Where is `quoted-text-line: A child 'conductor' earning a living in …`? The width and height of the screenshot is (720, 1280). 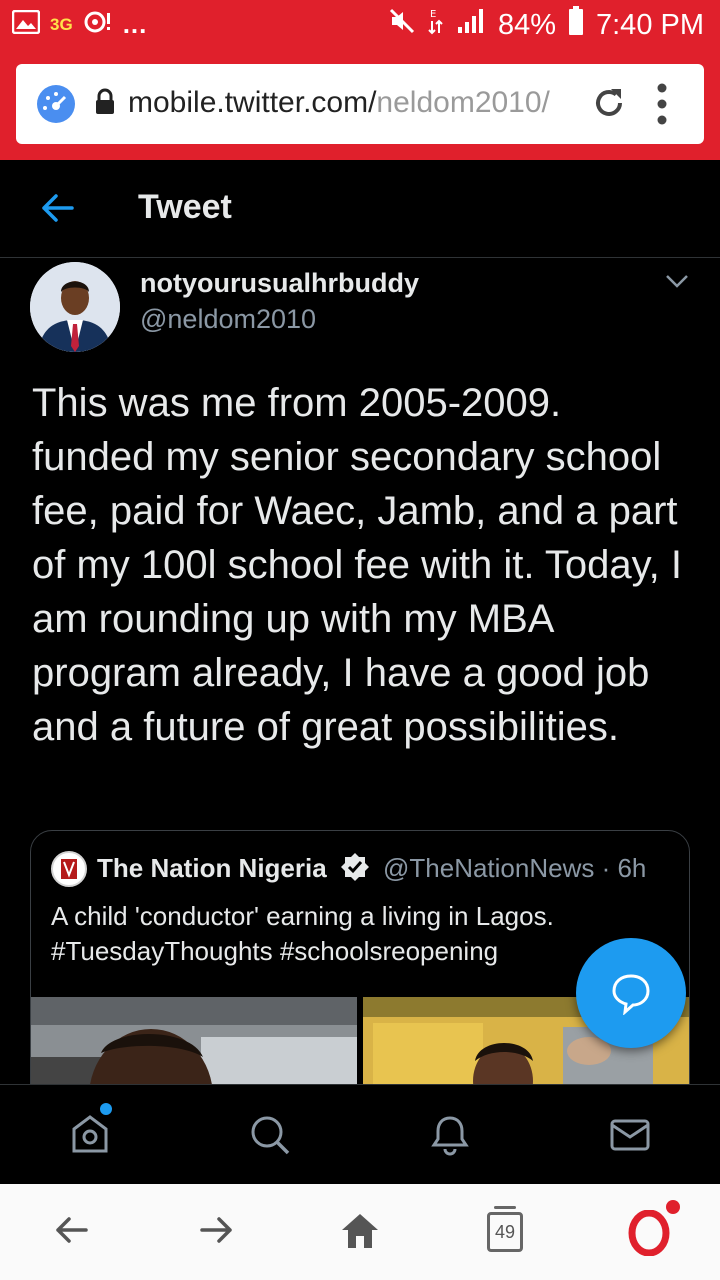
quoted-text-line: A child 'conductor' earning a living in … is located at coordinates (302, 916).